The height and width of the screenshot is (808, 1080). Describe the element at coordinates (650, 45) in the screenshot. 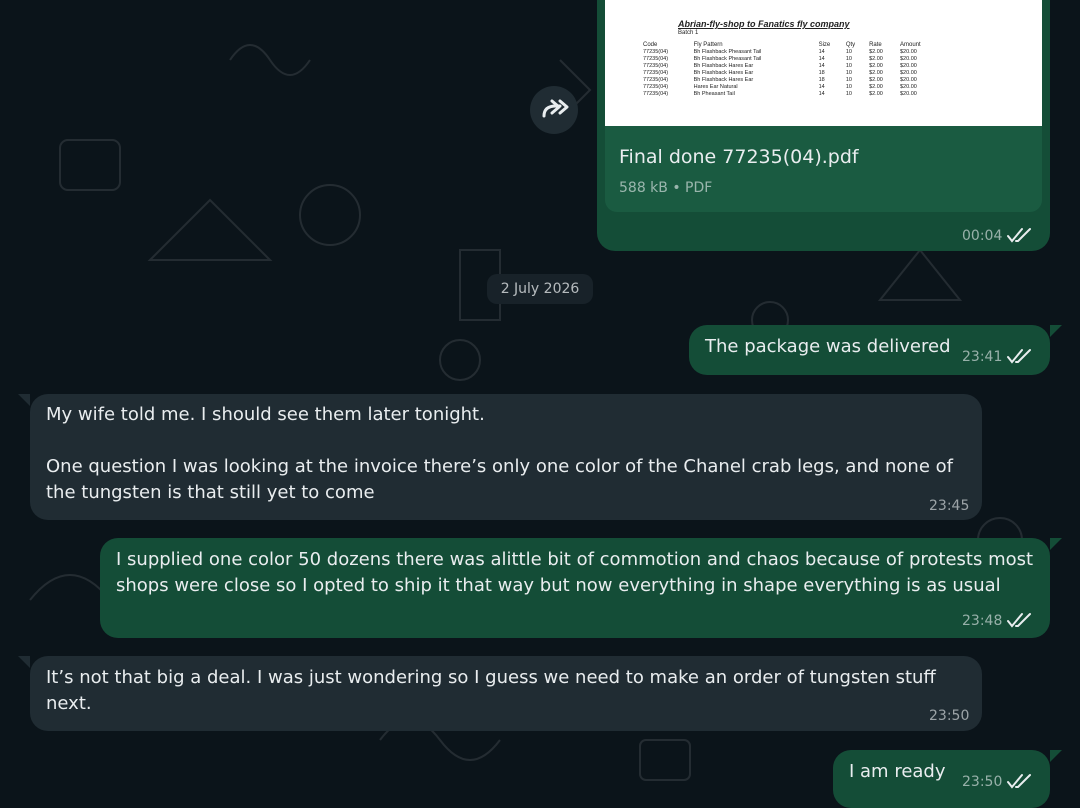

I see `document-table-header-cell: Code` at that location.